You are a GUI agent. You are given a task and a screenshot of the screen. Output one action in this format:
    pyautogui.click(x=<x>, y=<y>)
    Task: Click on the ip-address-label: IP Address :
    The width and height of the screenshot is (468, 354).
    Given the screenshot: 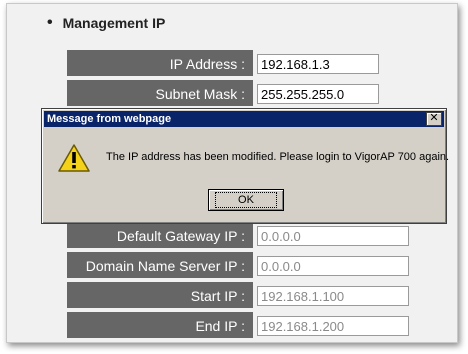 What is the action you would take?
    pyautogui.click(x=160, y=64)
    